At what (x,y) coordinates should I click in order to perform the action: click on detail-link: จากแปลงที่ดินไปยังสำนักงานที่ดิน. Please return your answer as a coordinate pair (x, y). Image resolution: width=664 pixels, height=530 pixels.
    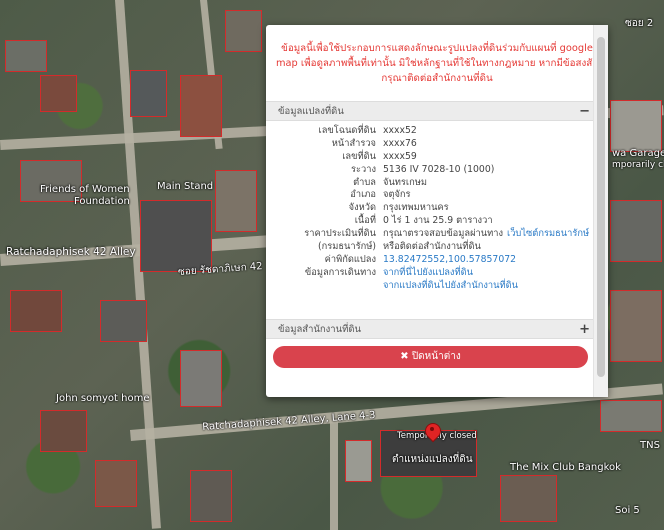
    Looking at the image, I should click on (450, 285).